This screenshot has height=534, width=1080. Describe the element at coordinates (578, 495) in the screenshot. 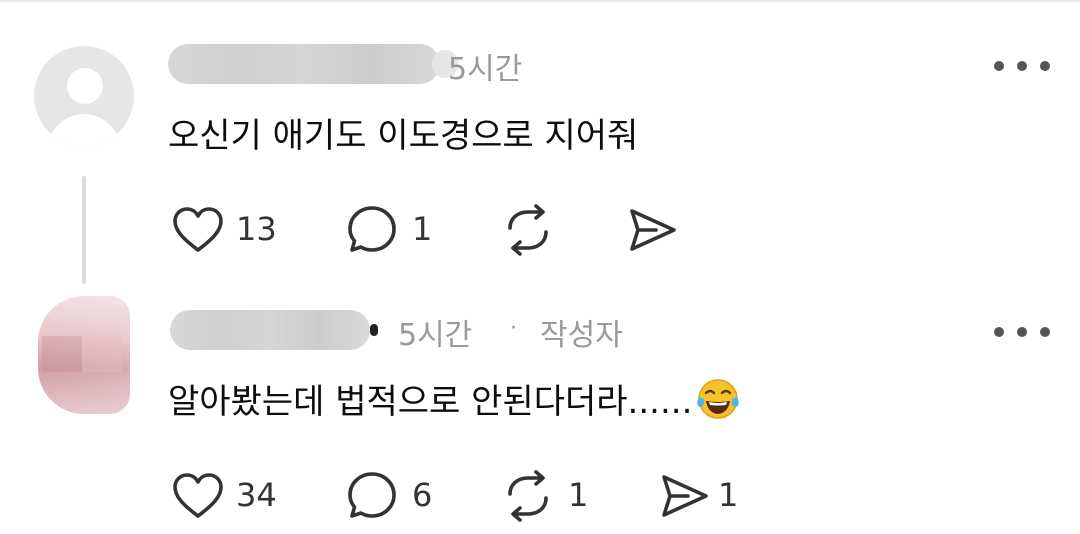

I see `repost-count: 1` at that location.